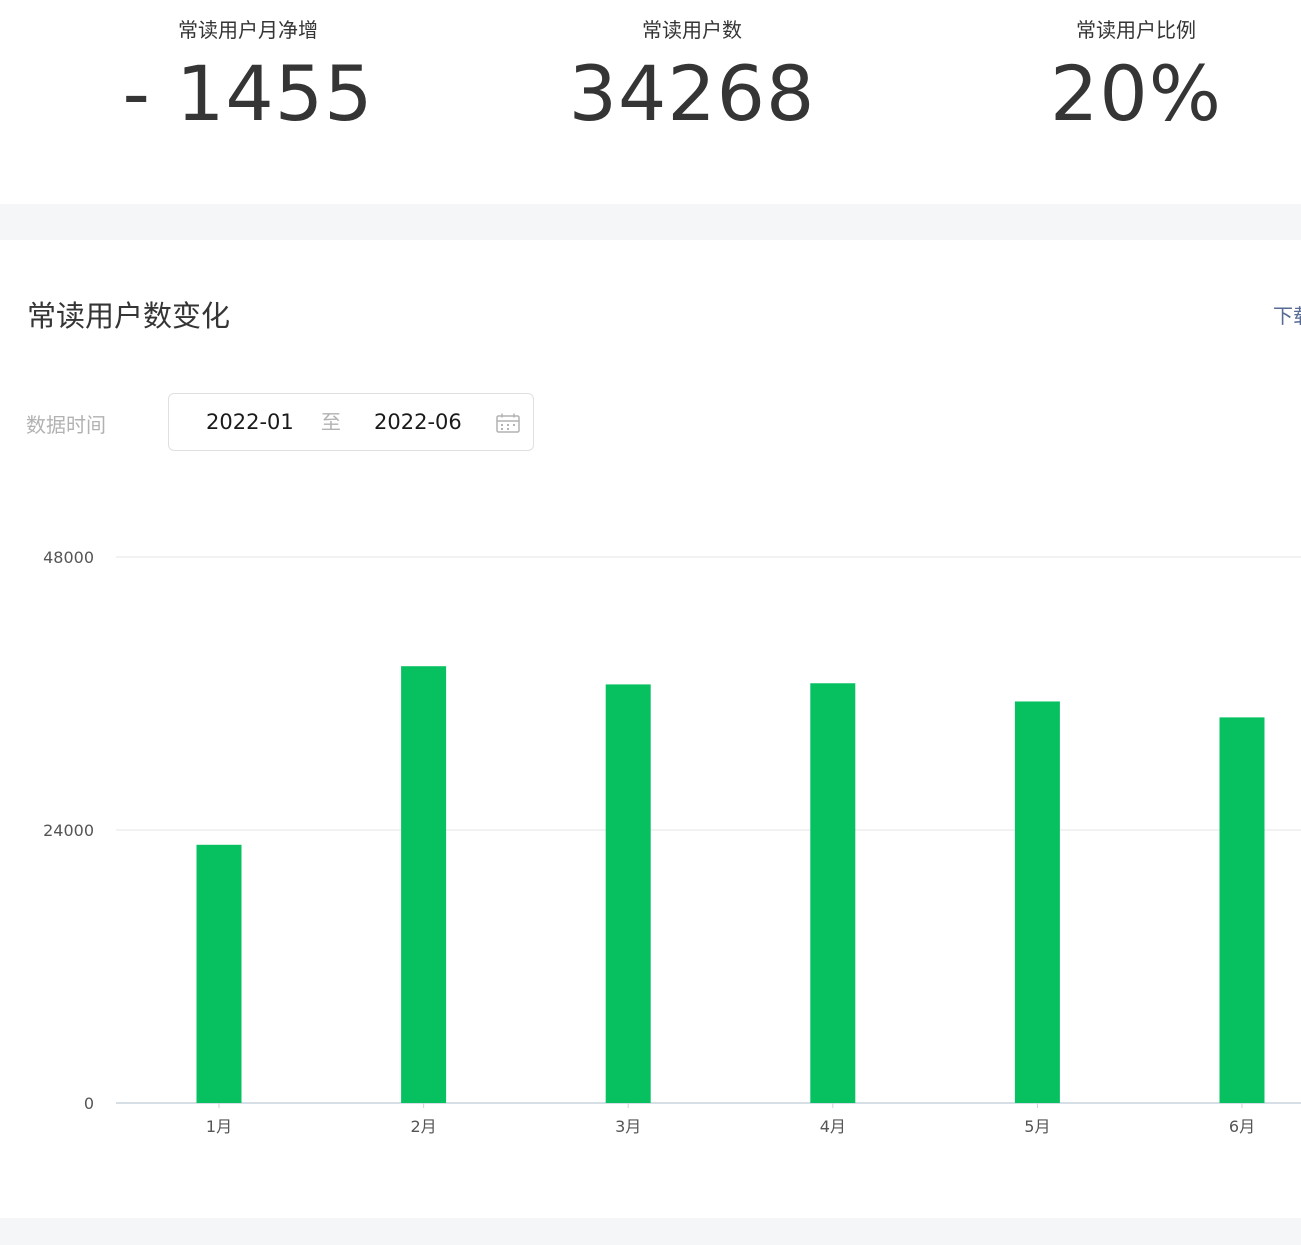 Image resolution: width=1301 pixels, height=1245 pixels. Describe the element at coordinates (1037, 1126) in the screenshot. I see `x-tick-label: 5月` at that location.